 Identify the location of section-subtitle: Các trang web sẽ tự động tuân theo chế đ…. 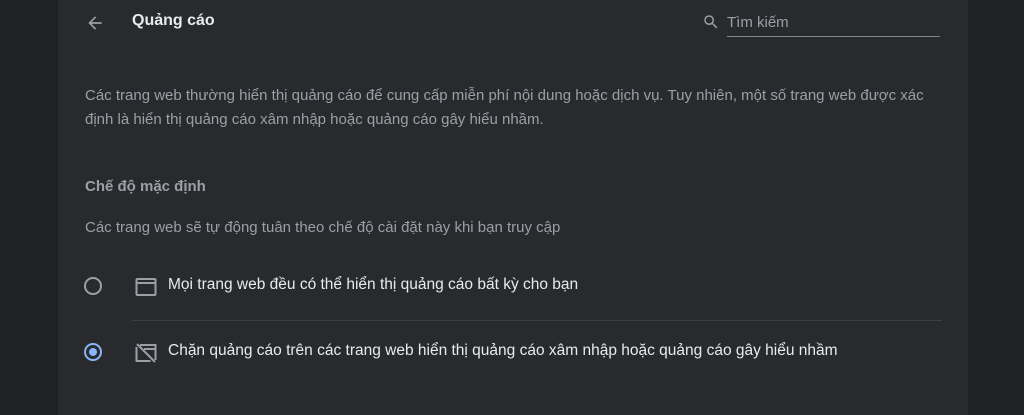
(323, 227).